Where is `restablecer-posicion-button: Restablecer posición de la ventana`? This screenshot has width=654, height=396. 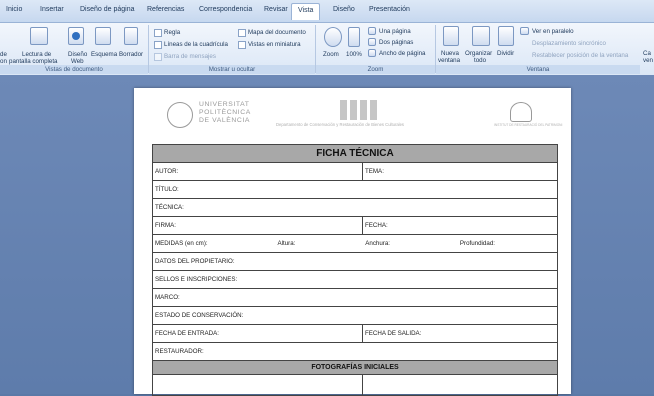 restablecer-posicion-button: Restablecer posición de la ventana is located at coordinates (580, 55).